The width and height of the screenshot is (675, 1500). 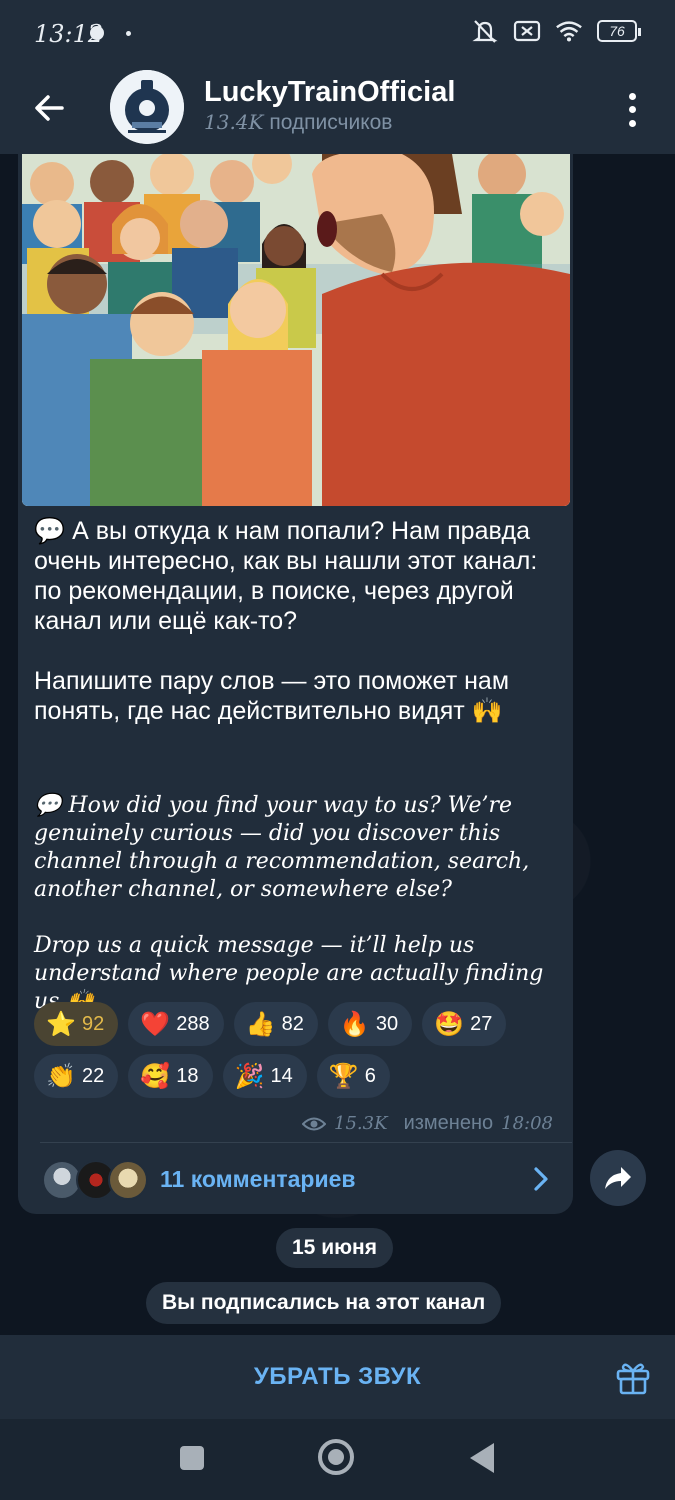 What do you see at coordinates (354, 1024) in the screenshot?
I see `fire-icon: 🔥` at bounding box center [354, 1024].